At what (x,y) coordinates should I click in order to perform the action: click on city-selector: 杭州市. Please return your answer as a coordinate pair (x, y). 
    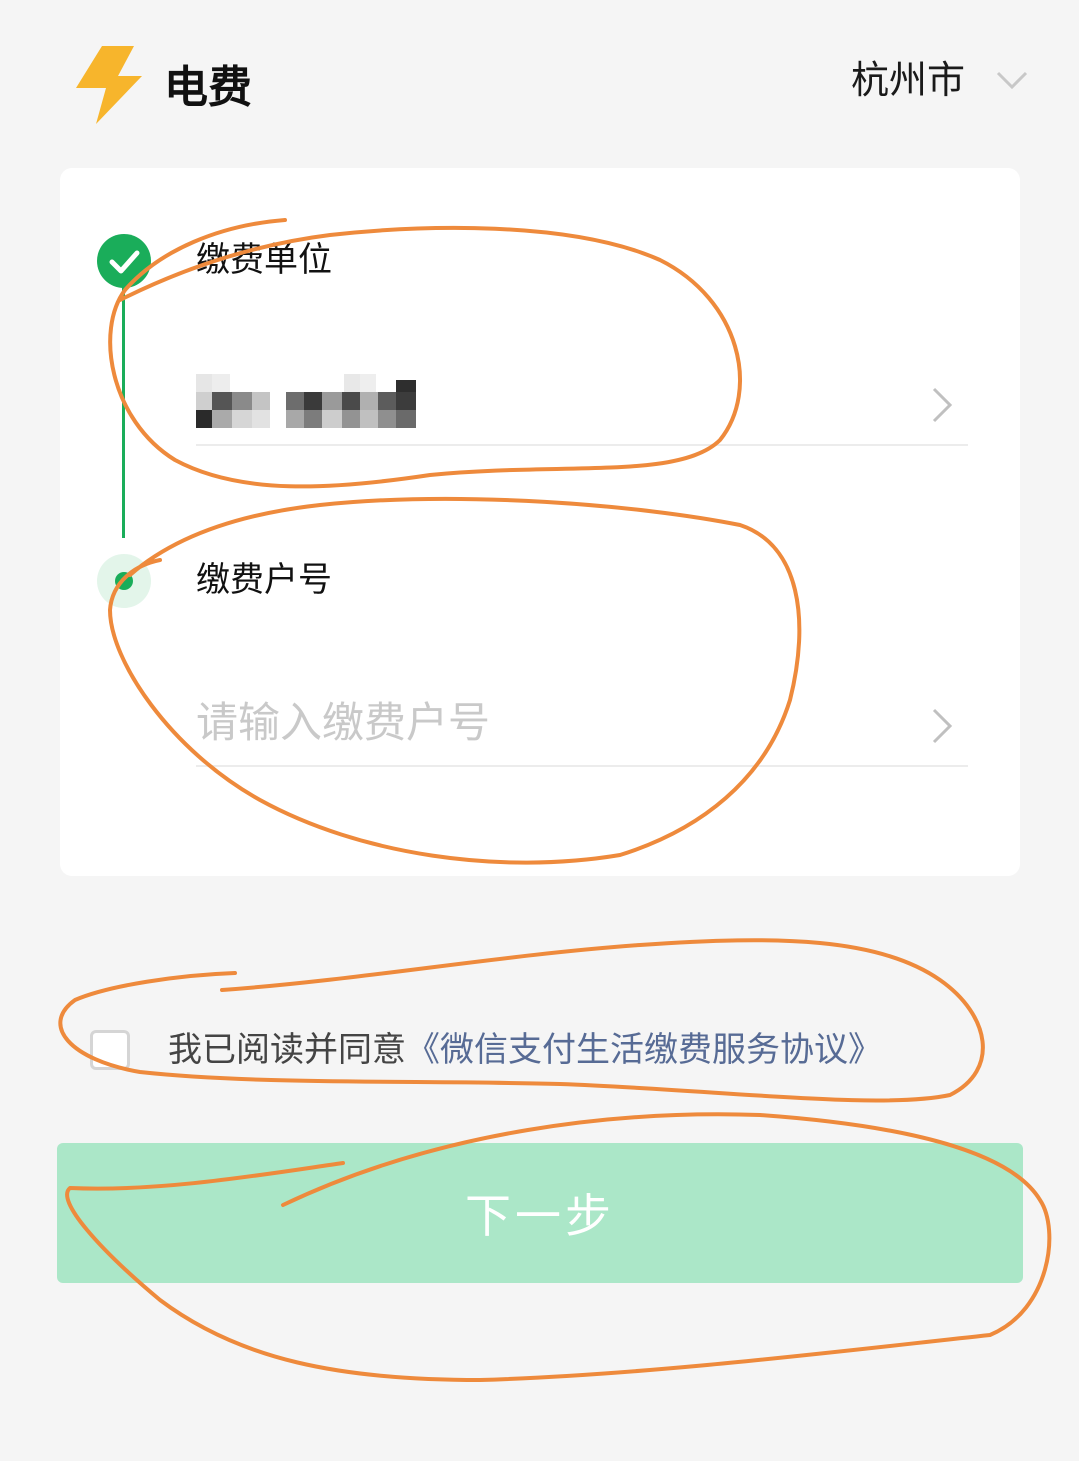
    Looking at the image, I should click on (940, 80).